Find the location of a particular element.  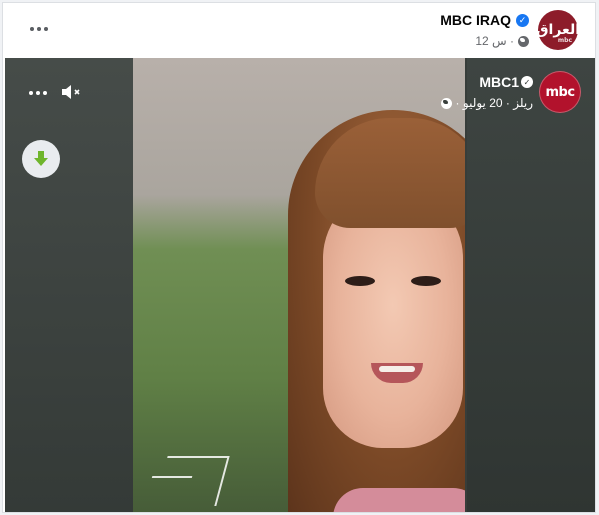

video-watermark-logo is located at coordinates (192, 481).